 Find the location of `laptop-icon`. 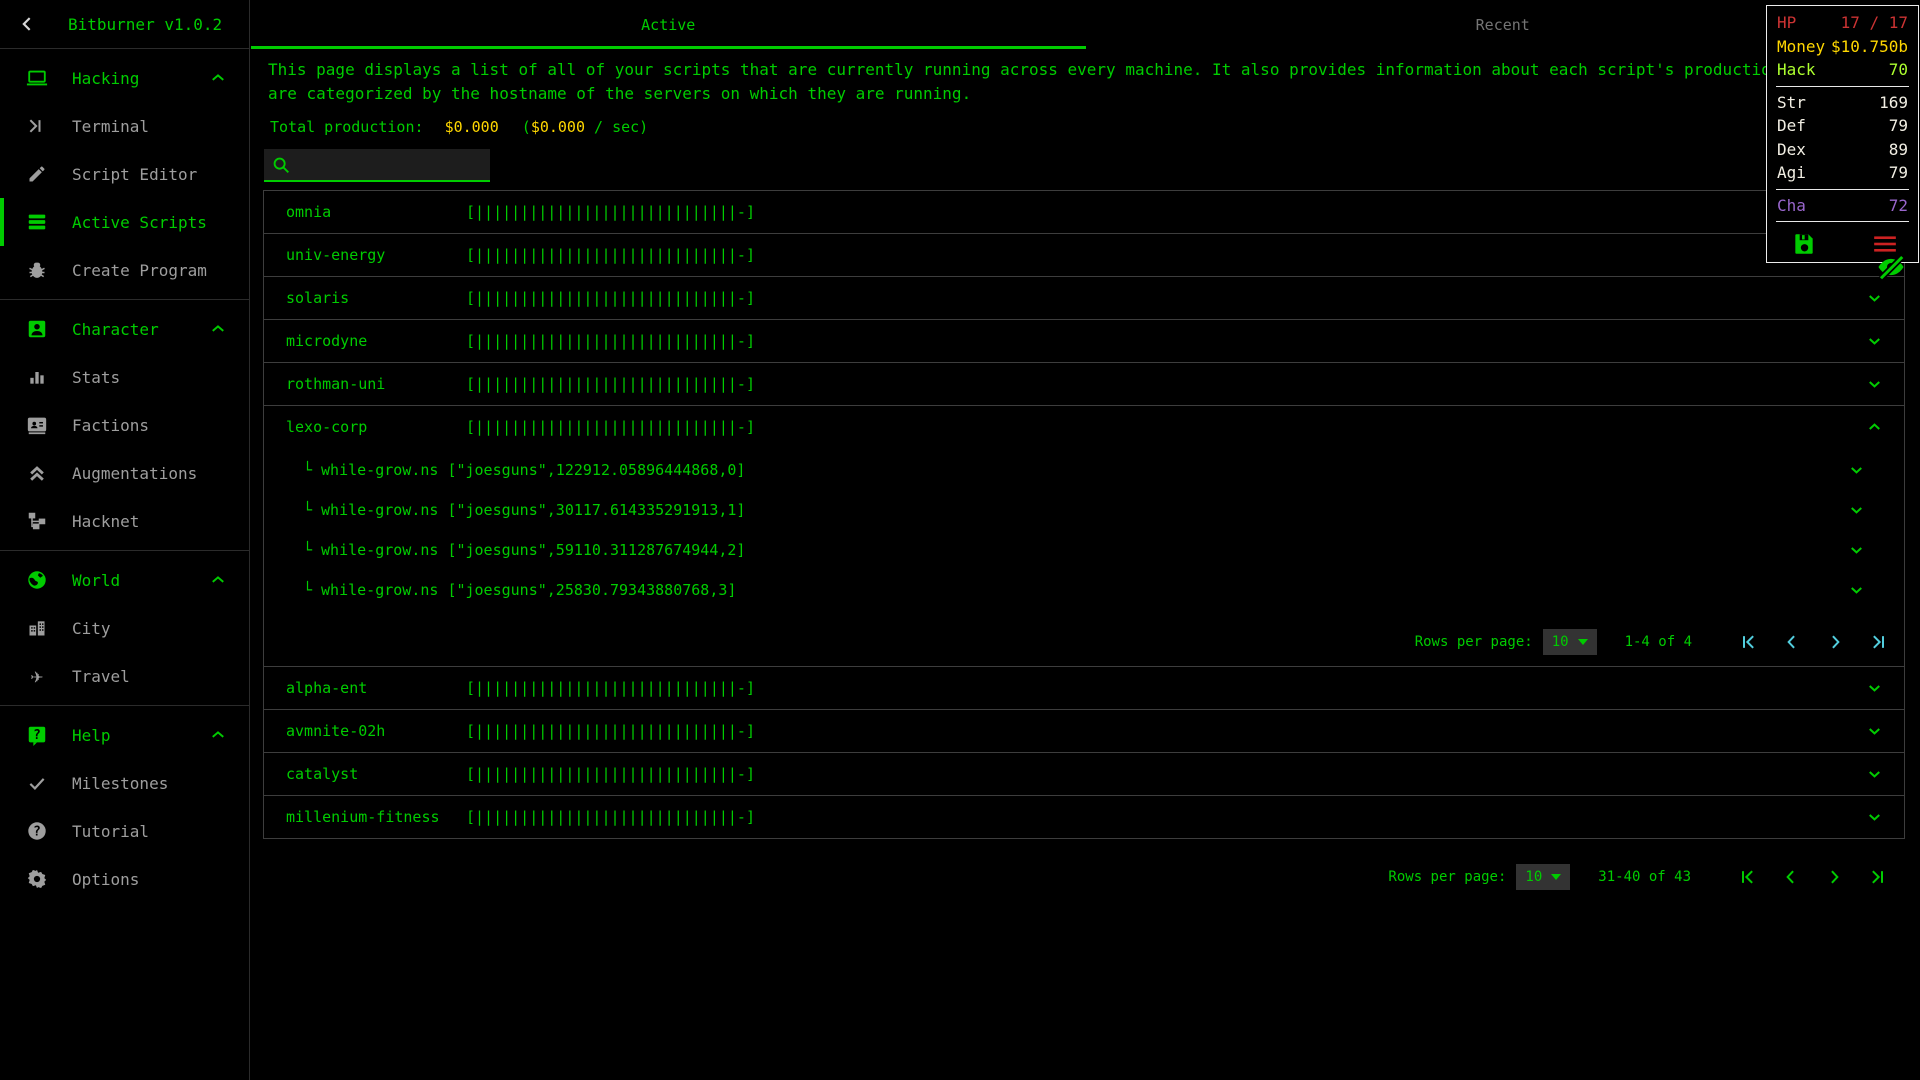

laptop-icon is located at coordinates (37, 78).